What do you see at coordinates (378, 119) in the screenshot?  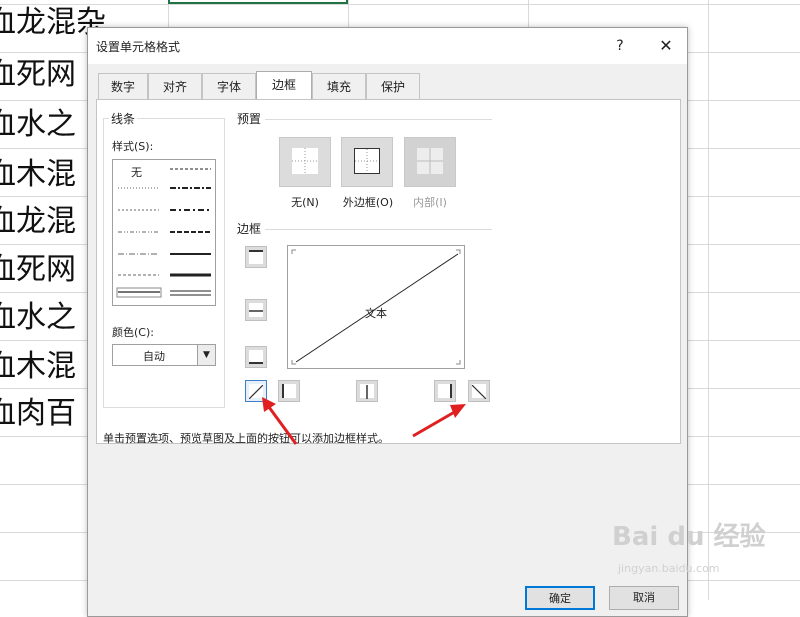 I see `preset-separator` at bounding box center [378, 119].